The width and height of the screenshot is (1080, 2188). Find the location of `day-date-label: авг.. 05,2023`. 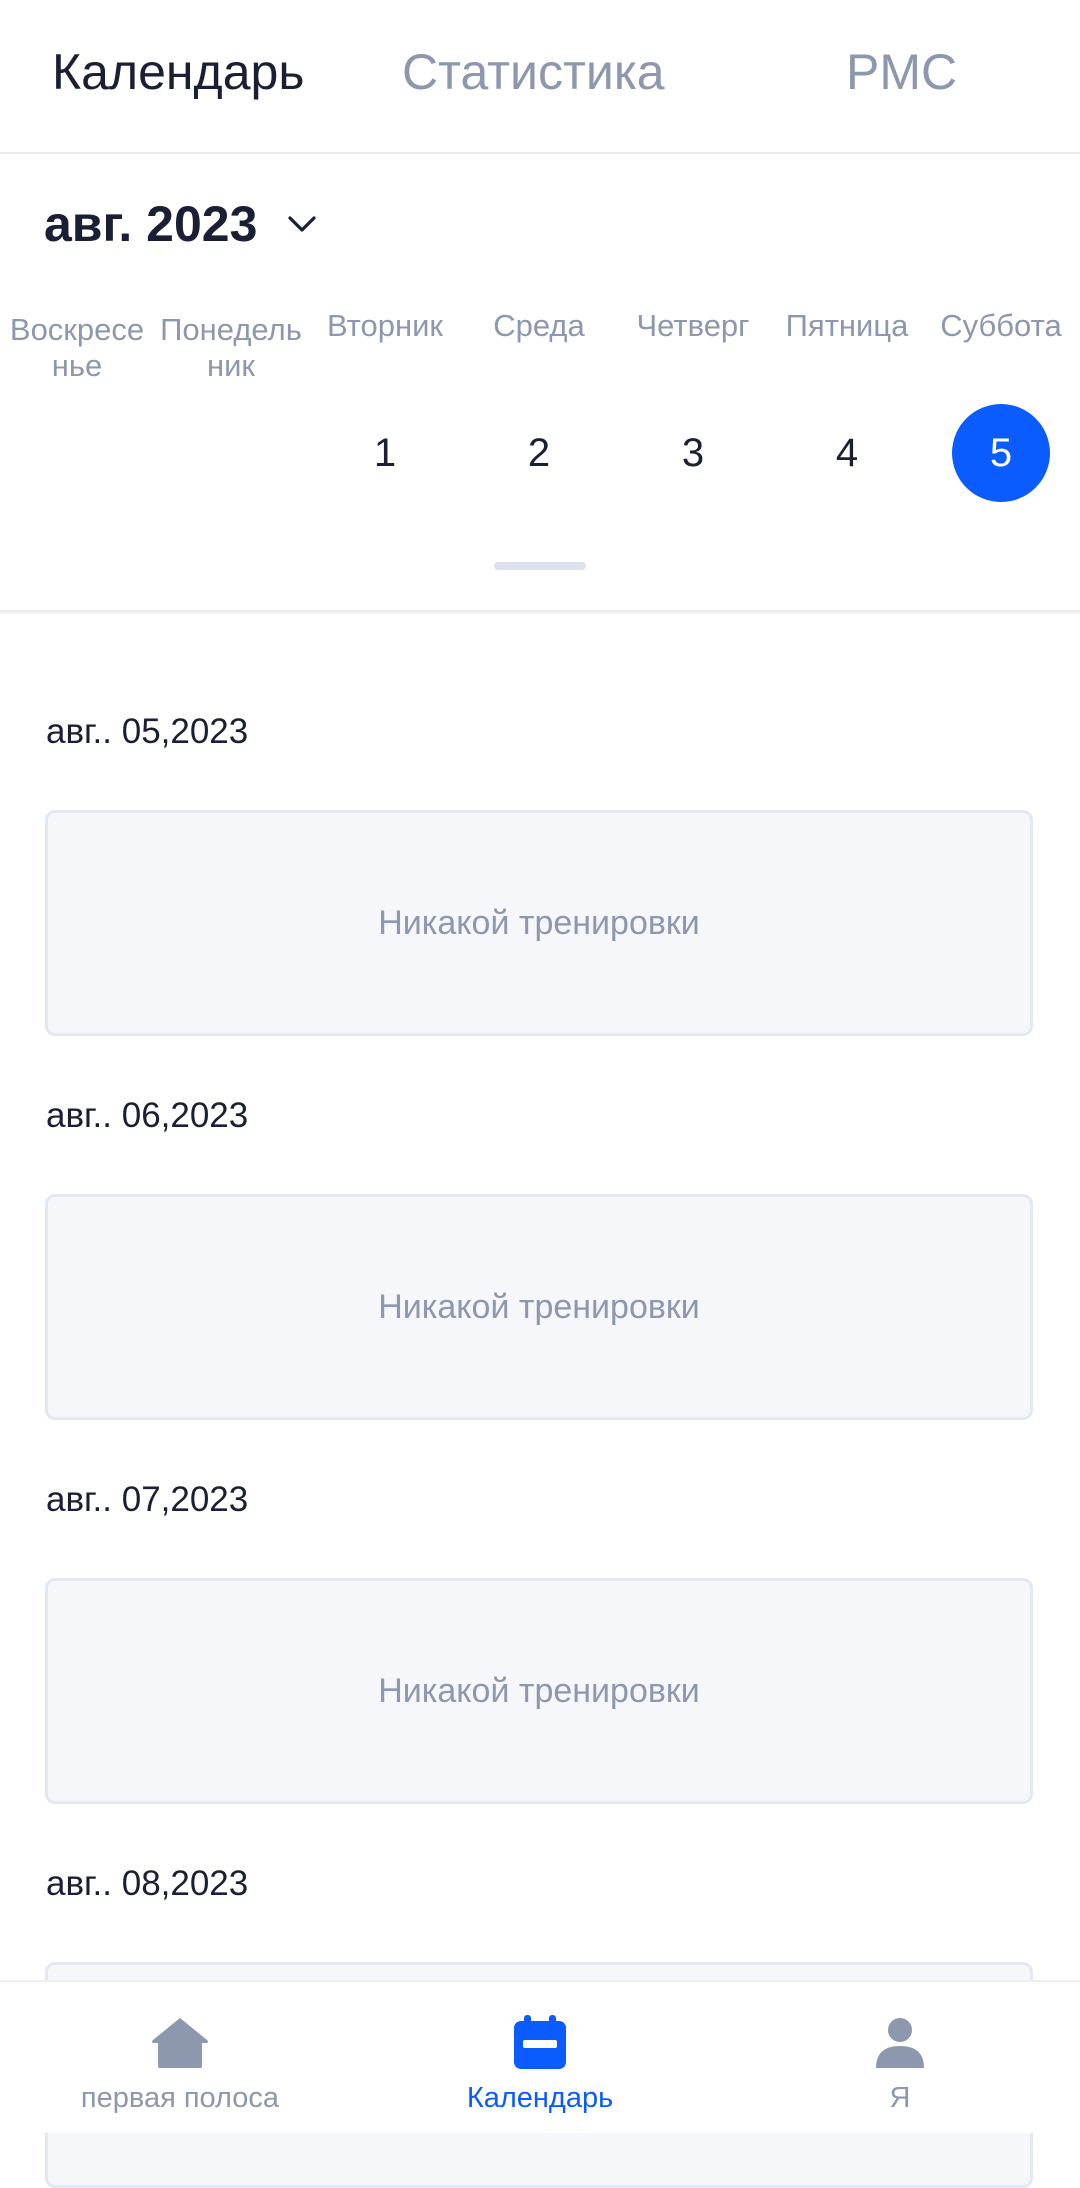

day-date-label: авг.. 05,2023 is located at coordinates (147, 731).